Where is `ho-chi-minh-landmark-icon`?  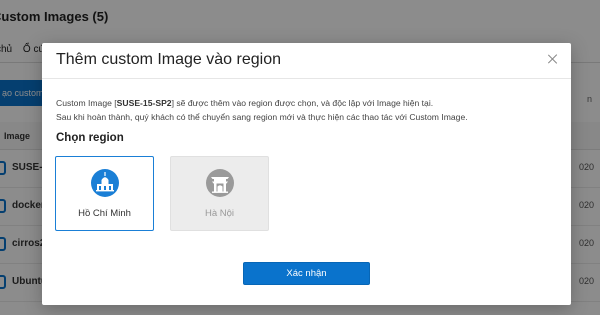
ho-chi-minh-landmark-icon is located at coordinates (105, 183).